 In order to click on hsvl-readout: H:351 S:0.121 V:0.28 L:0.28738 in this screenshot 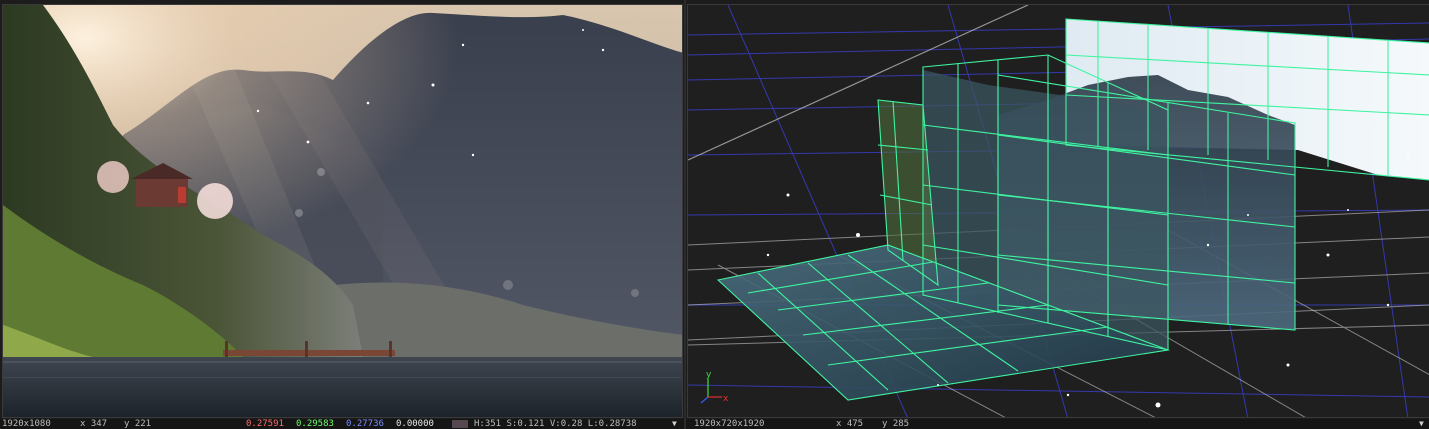, I will do `click(555, 424)`.